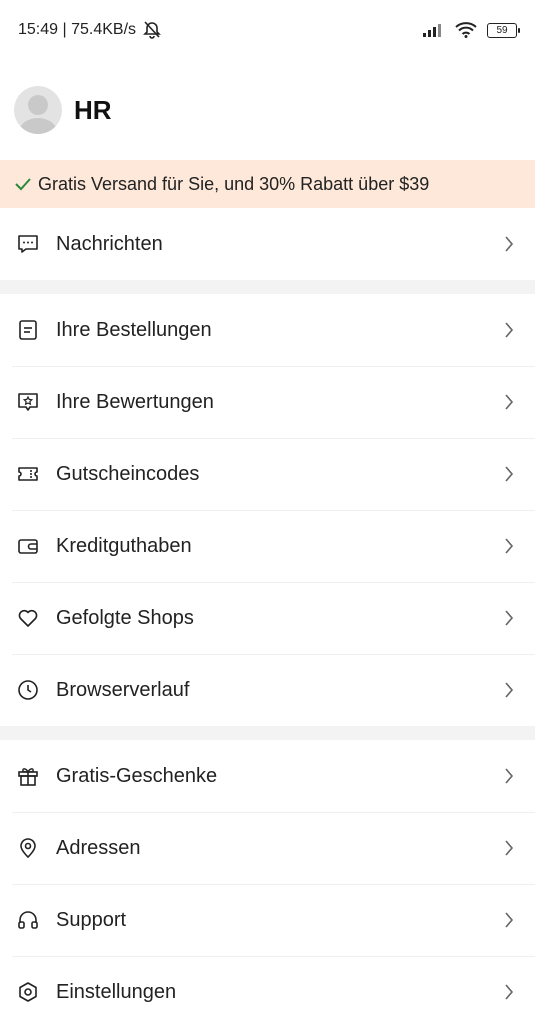  I want to click on menu-item-label: Nachrichten, so click(109, 243).